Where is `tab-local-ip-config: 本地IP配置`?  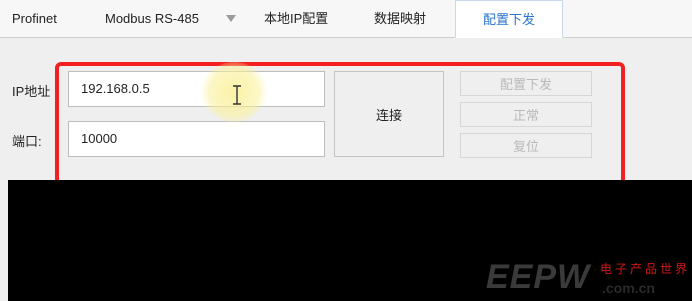 tab-local-ip-config: 本地IP配置 is located at coordinates (296, 18).